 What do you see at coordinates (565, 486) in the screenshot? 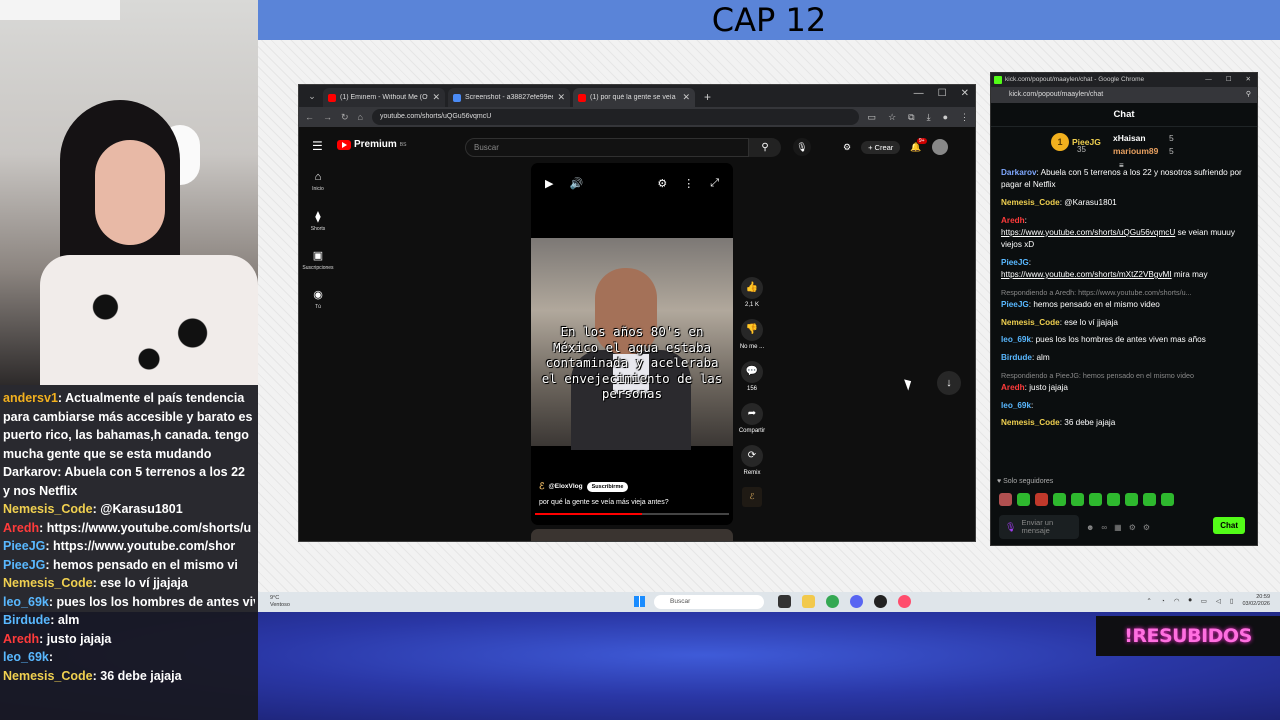
I see `channel-name: @EloxVlog` at bounding box center [565, 486].